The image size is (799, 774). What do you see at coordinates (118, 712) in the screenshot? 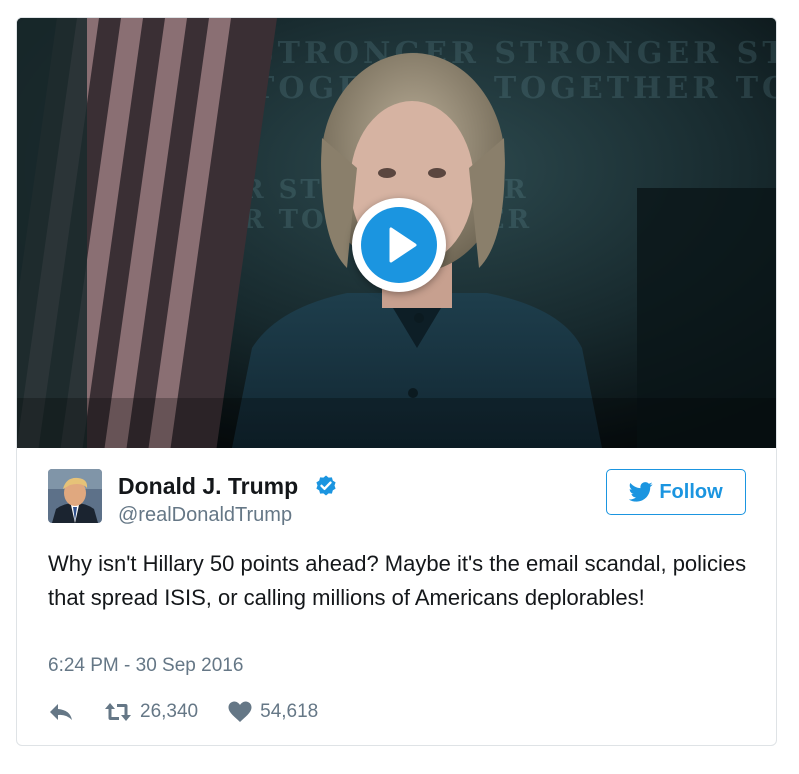
I see `retweet-icon` at bounding box center [118, 712].